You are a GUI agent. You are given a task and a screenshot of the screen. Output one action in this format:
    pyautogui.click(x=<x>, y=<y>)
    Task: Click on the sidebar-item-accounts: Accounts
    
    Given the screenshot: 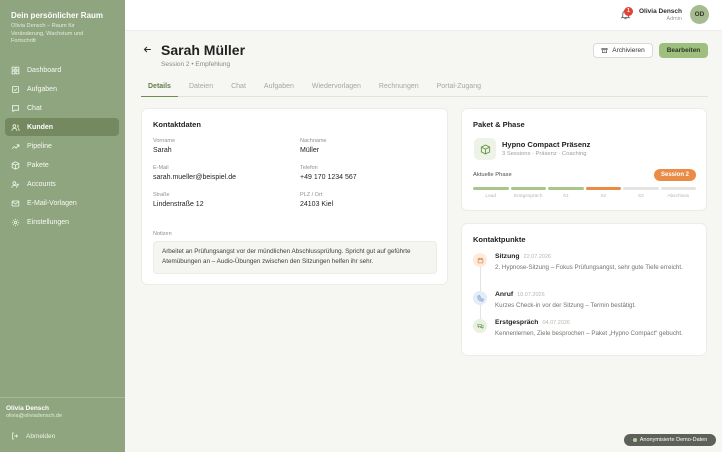 What is the action you would take?
    pyautogui.click(x=62, y=185)
    